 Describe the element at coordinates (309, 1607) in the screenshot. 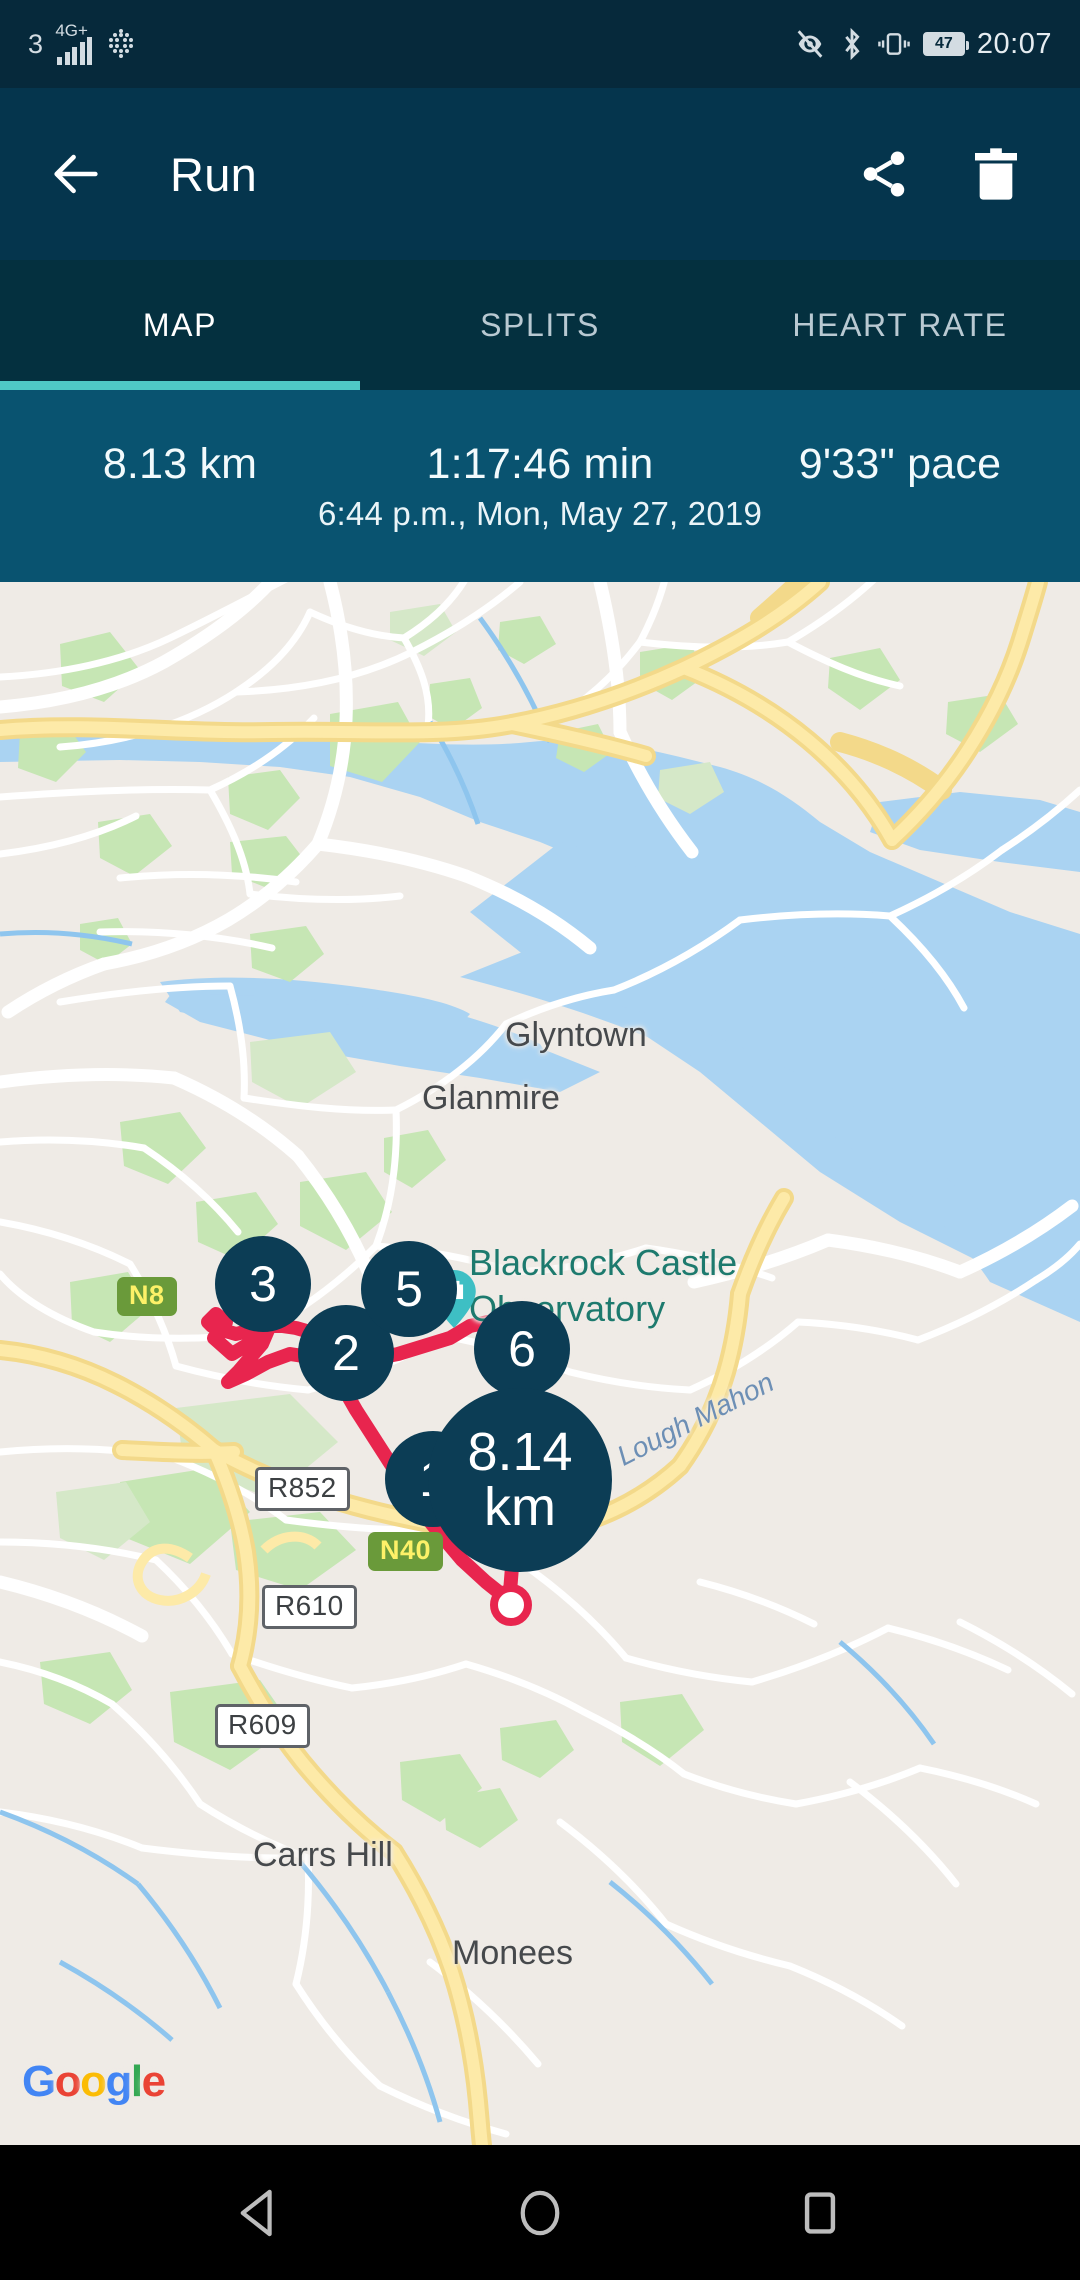

I see `road-shield-r610: R610` at that location.